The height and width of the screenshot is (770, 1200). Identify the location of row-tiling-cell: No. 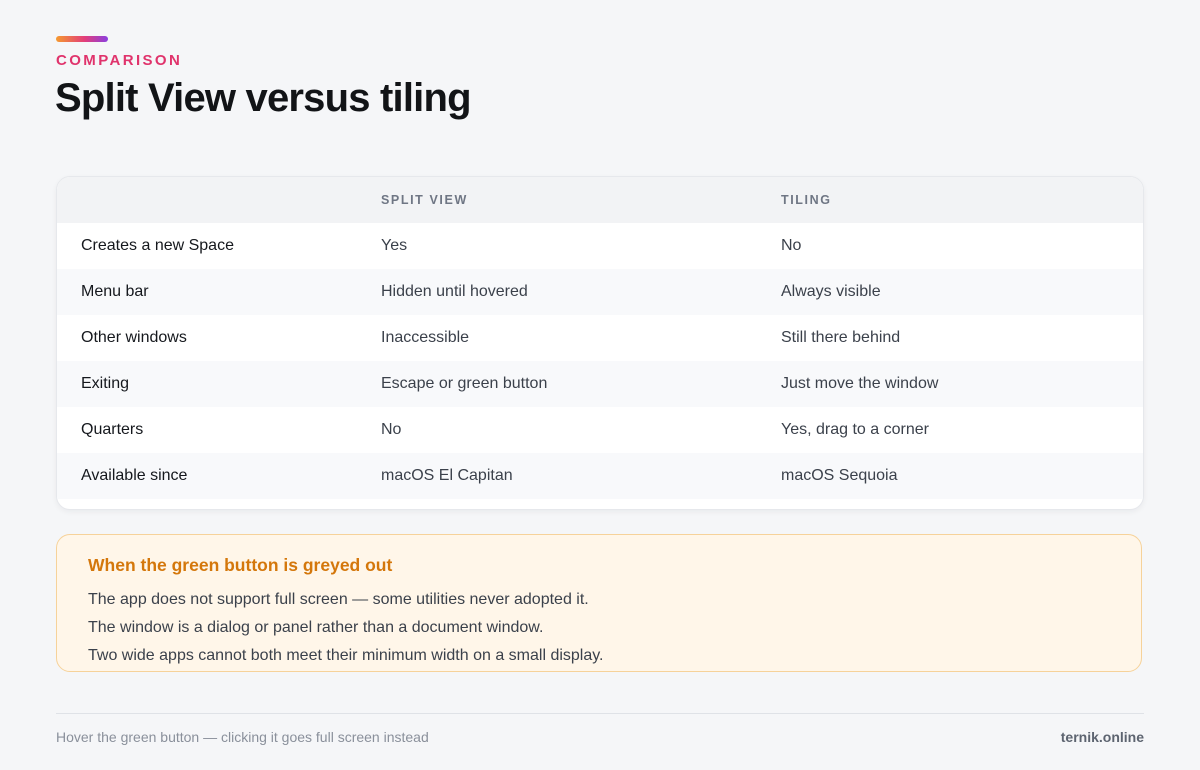
(791, 245).